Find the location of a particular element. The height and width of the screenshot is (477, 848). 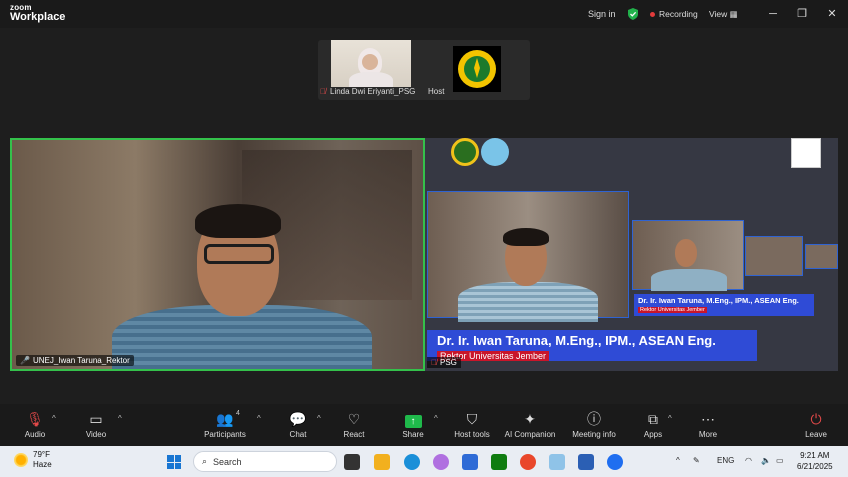

university-logo is located at coordinates (465, 152).